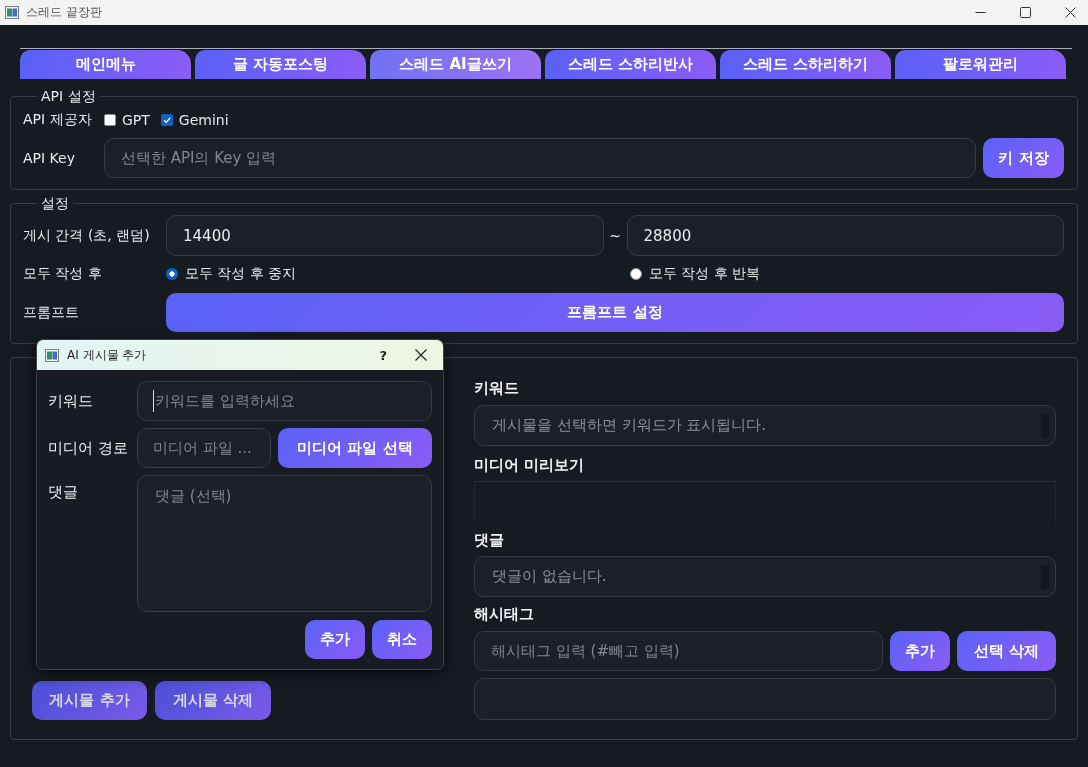 The image size is (1088, 767). Describe the element at coordinates (615, 312) in the screenshot. I see `prompt-settings-button: 프롬프트 설정` at that location.